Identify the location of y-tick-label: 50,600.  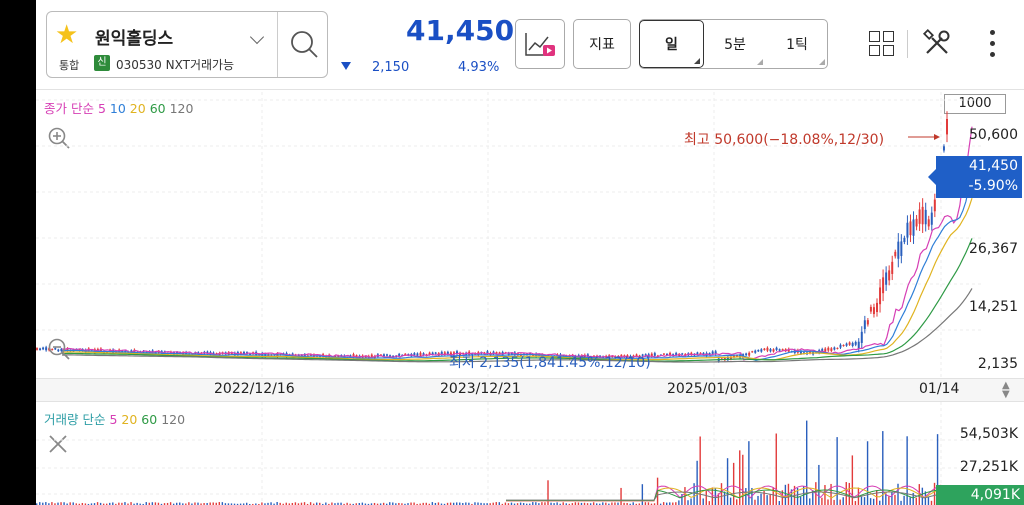
(993, 135).